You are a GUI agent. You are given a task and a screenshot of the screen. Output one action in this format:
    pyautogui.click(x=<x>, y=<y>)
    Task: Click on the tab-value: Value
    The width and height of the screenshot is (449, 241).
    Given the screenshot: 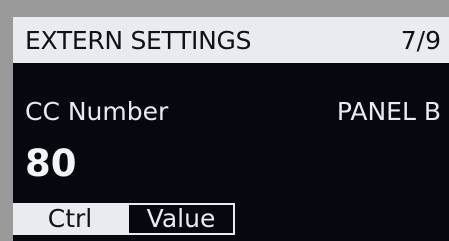 What is the action you would take?
    pyautogui.click(x=181, y=219)
    